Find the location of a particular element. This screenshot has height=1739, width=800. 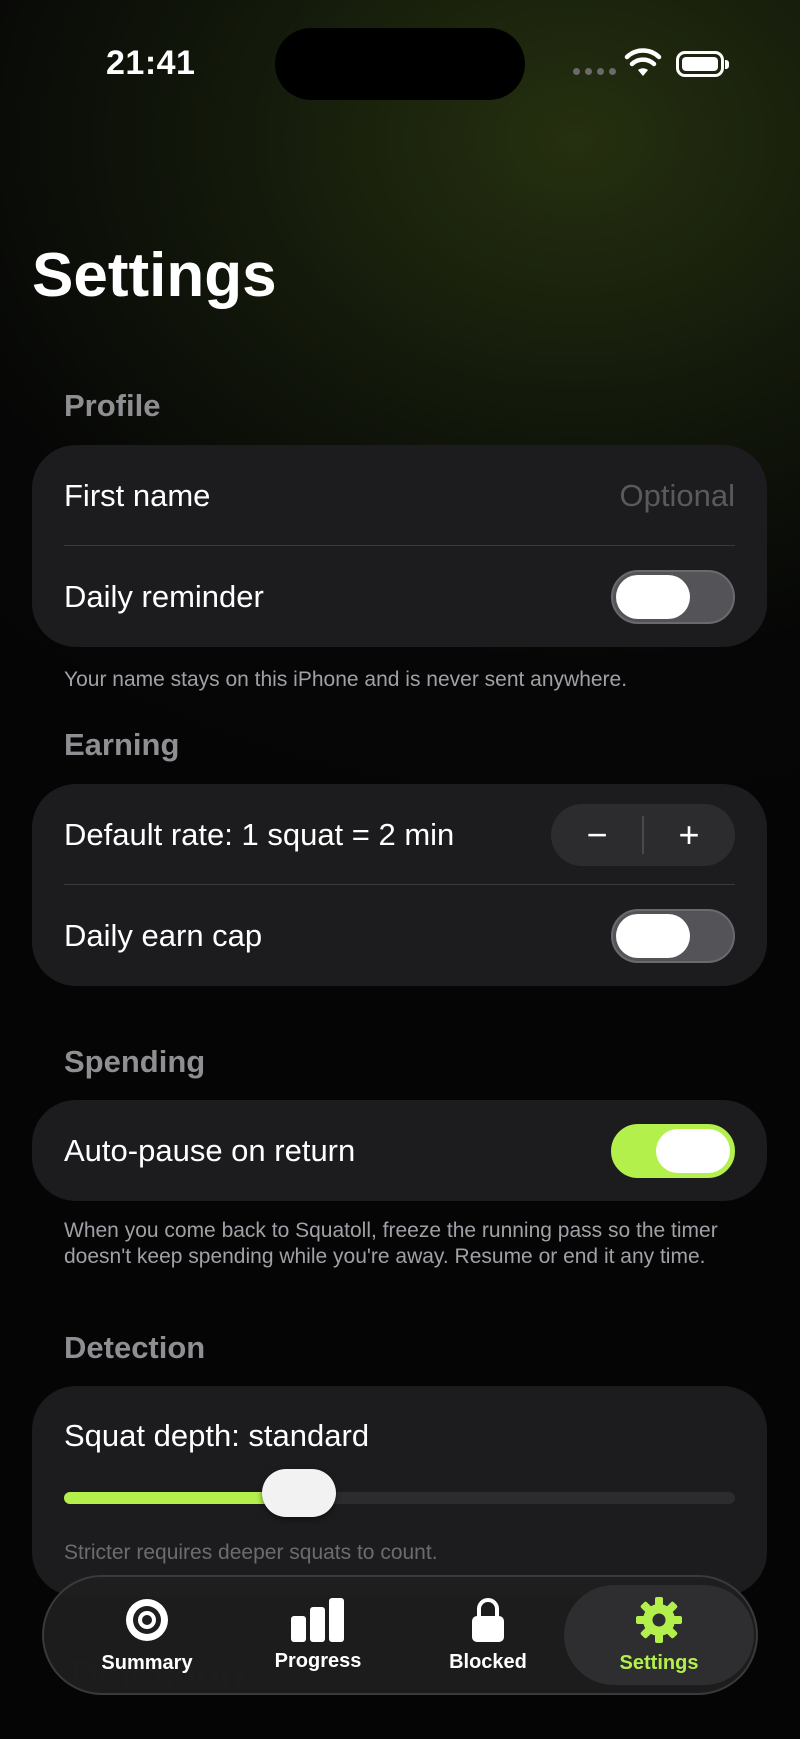

daily-reminder-toggle is located at coordinates (673, 596).